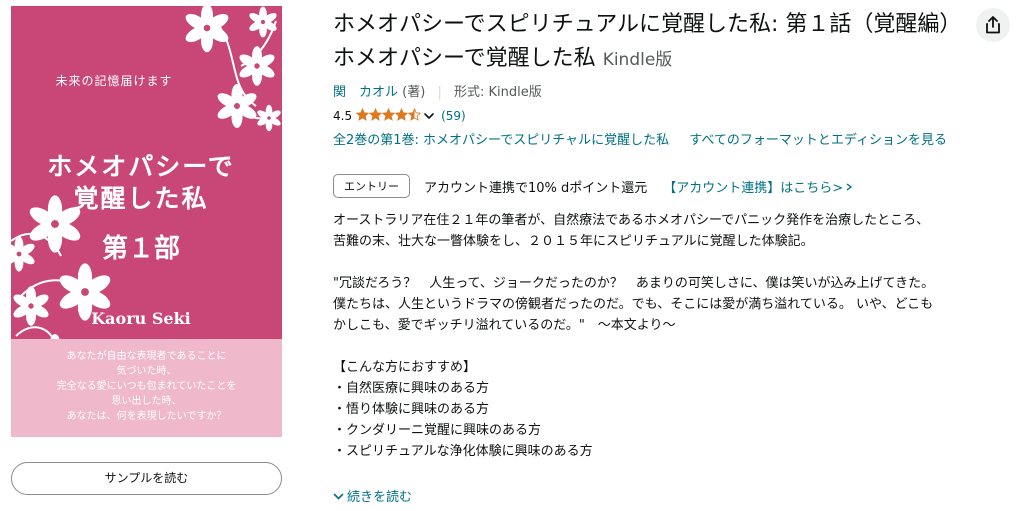  What do you see at coordinates (453, 116) in the screenshot?
I see `rating-count-link: (59)` at bounding box center [453, 116].